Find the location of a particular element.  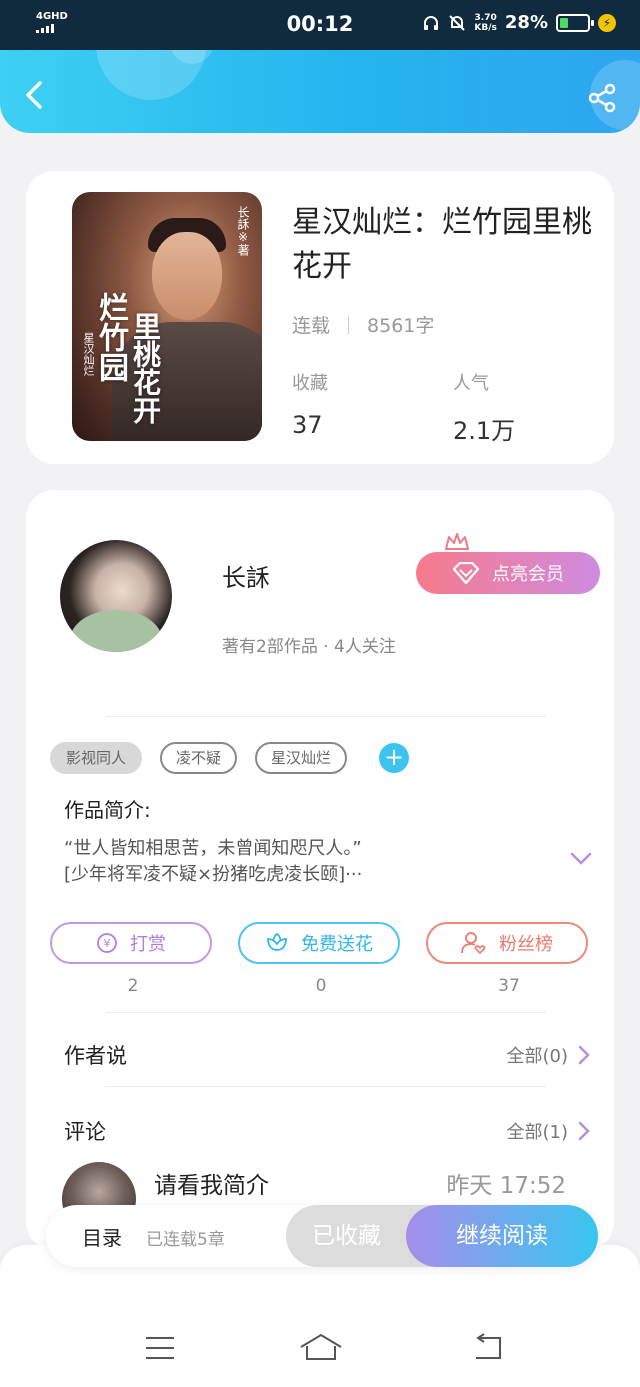

tag-item: 凌不疑 is located at coordinates (199, 758).